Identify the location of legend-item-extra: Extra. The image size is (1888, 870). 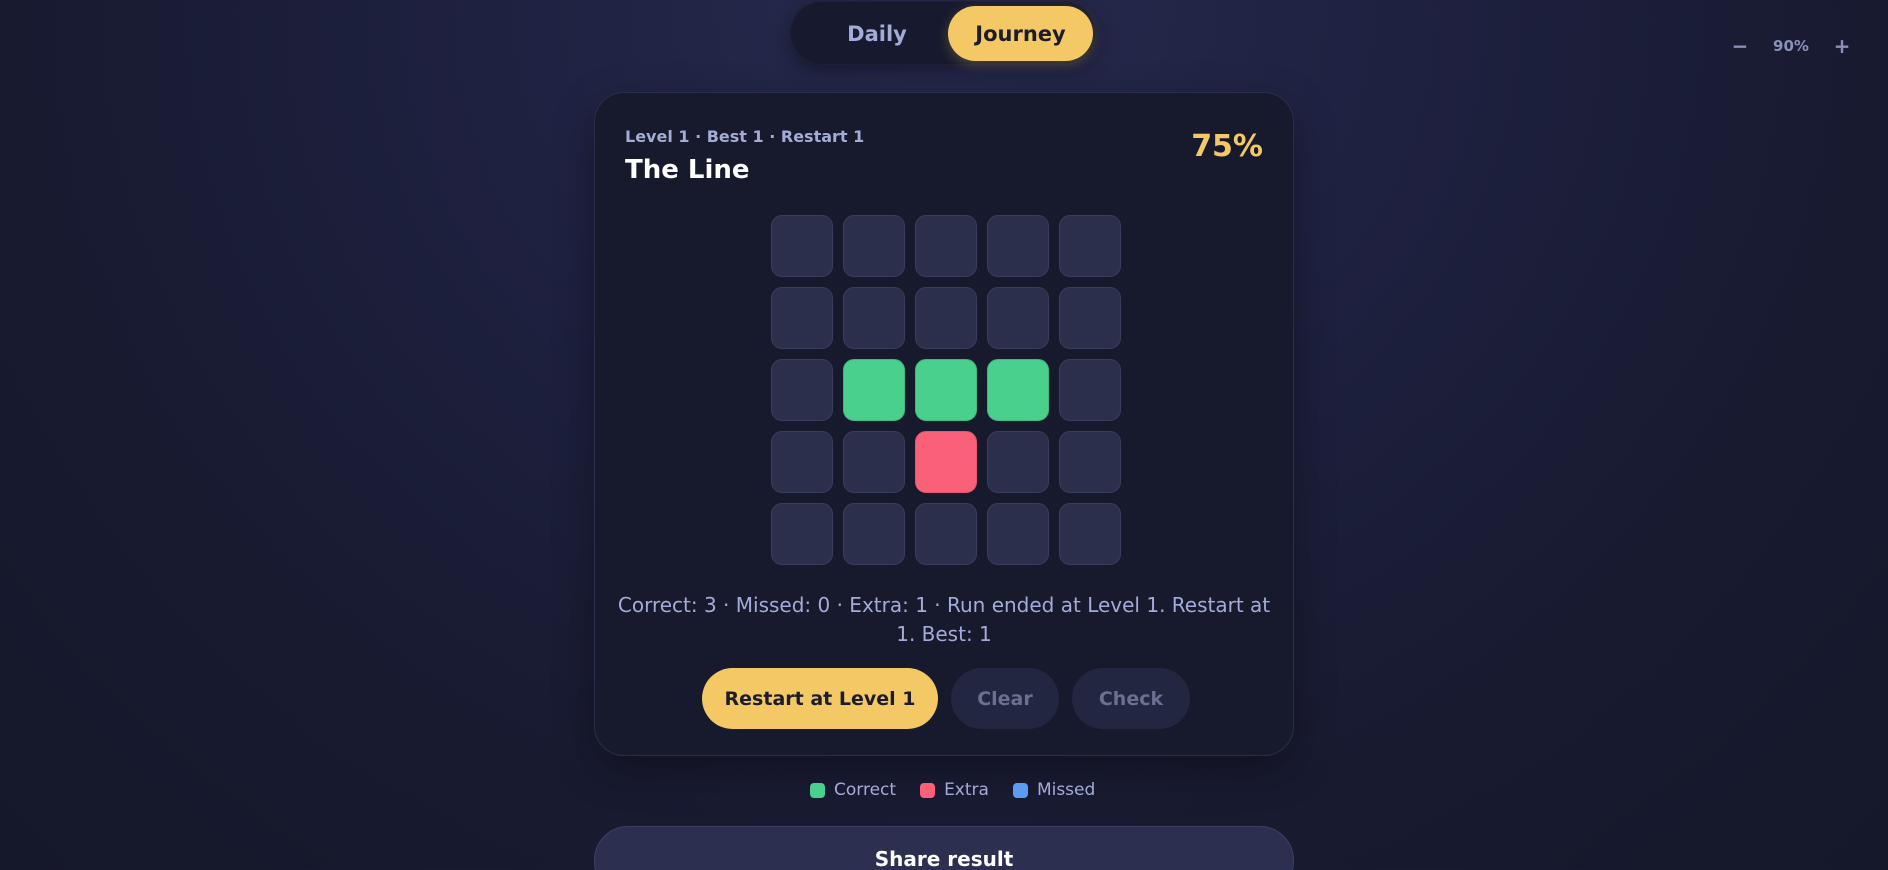
(954, 790).